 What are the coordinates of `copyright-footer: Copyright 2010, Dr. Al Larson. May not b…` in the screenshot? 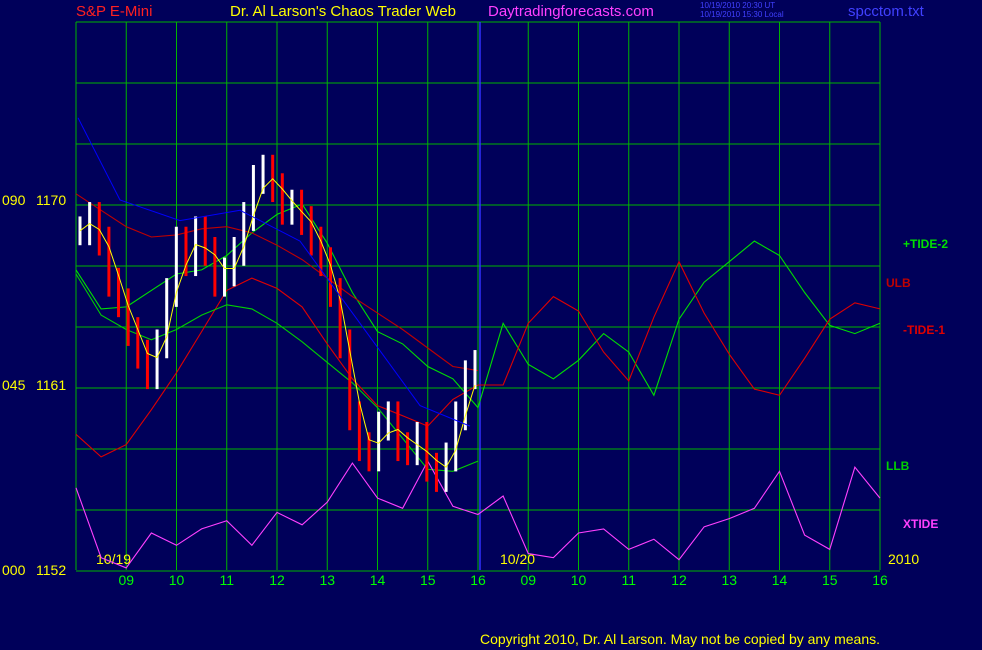 It's located at (680, 639).